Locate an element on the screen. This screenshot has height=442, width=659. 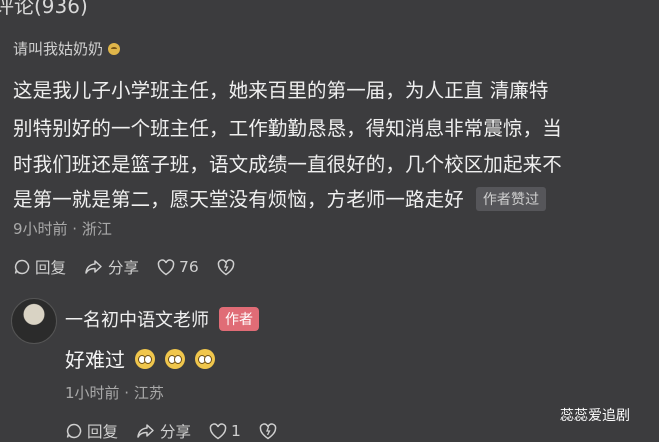
smile-emoji-icon is located at coordinates (114, 48).